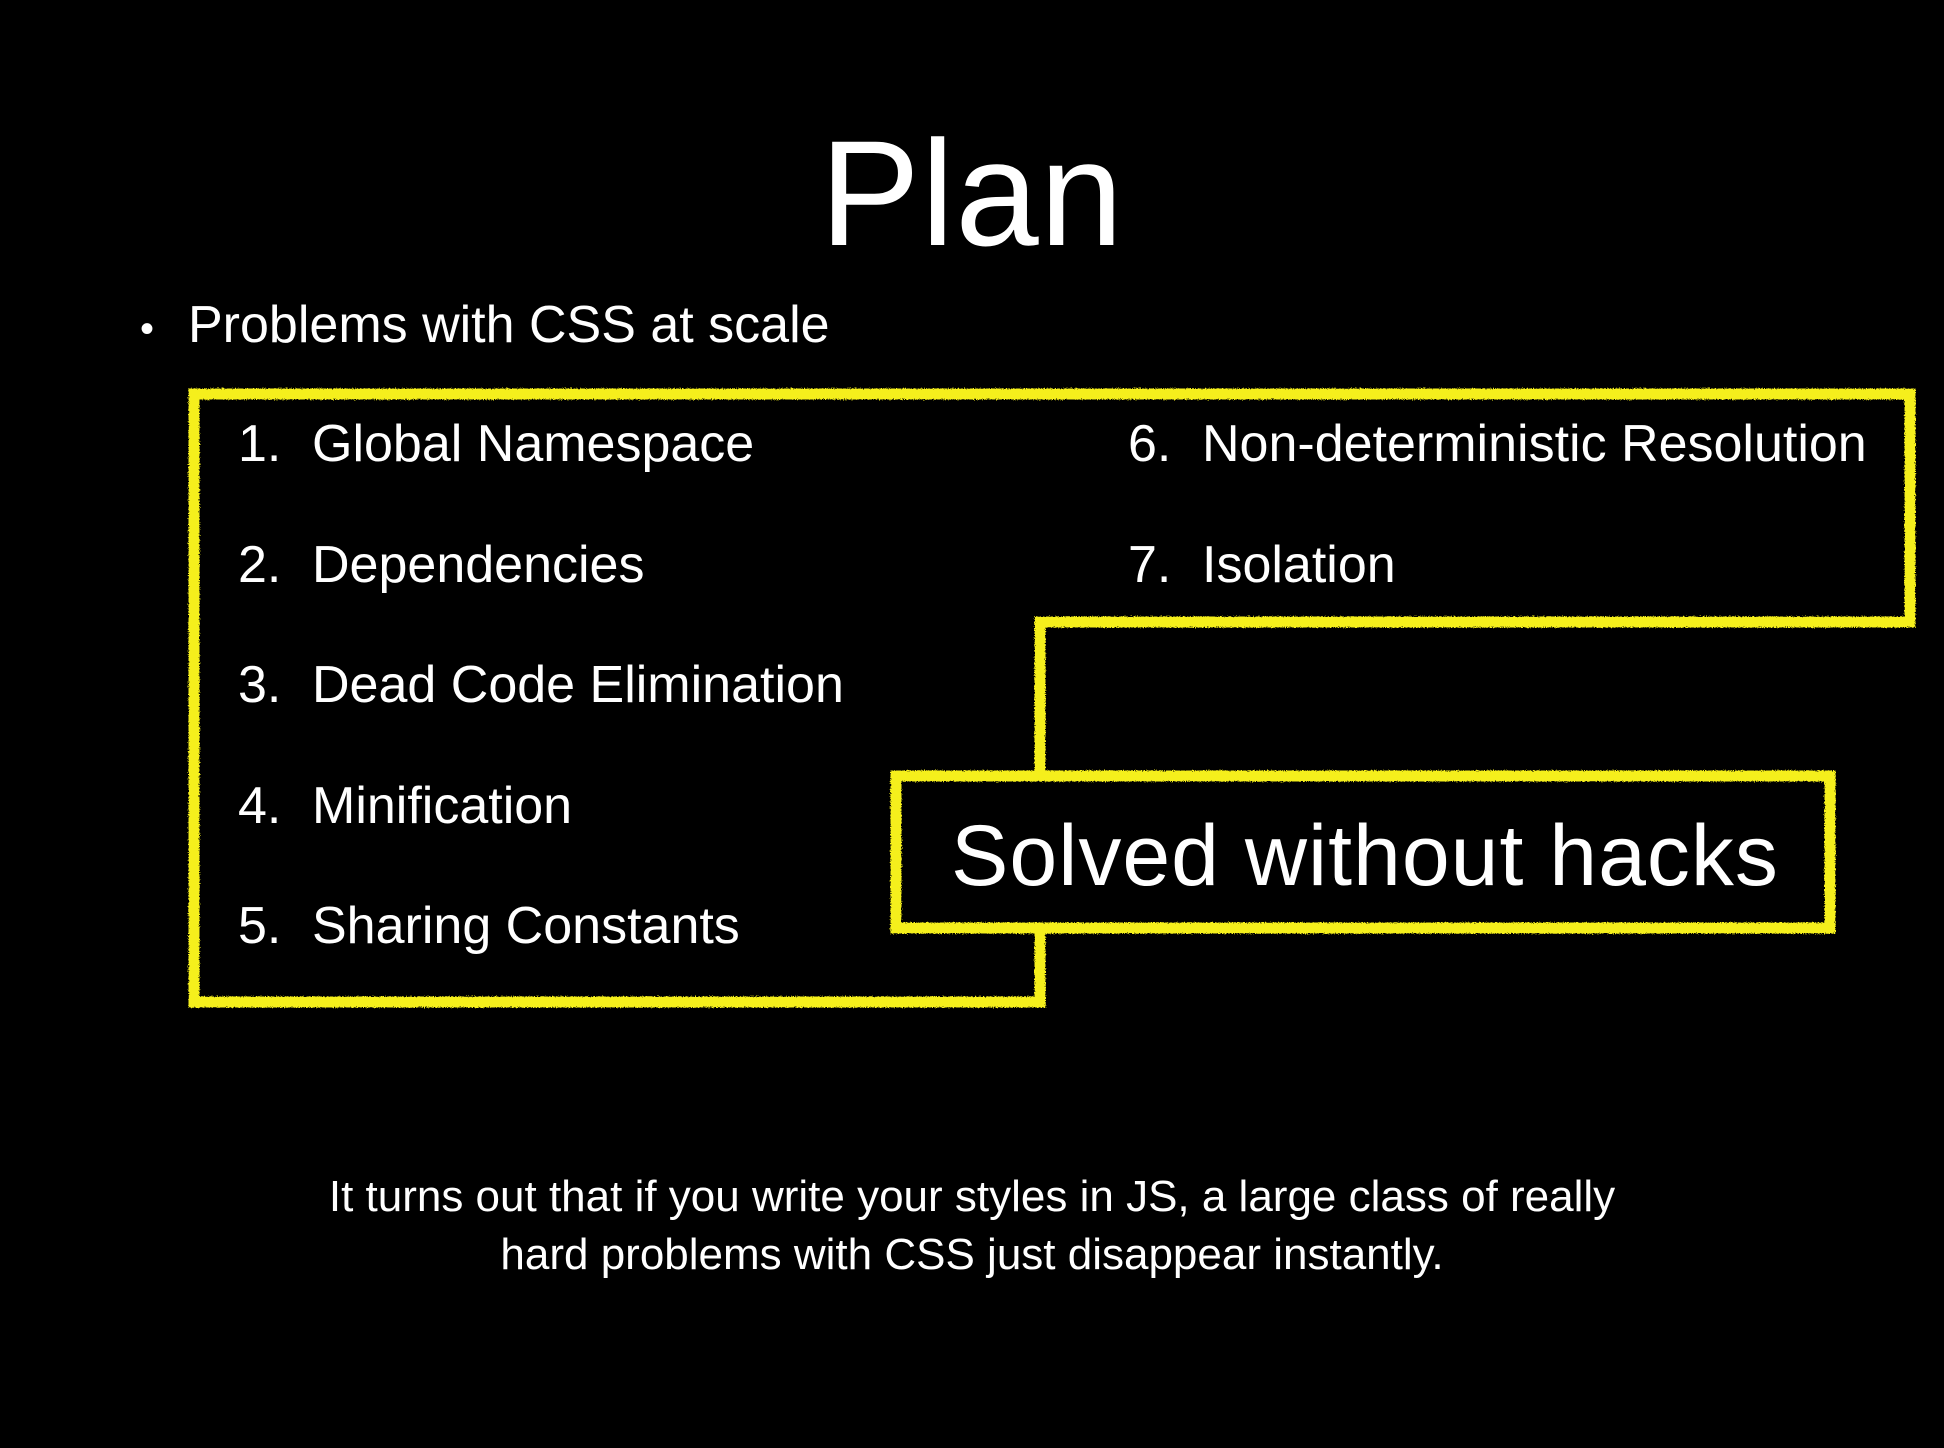 The height and width of the screenshot is (1448, 1944). I want to click on list-item-minification: 4. Minification, so click(405, 806).